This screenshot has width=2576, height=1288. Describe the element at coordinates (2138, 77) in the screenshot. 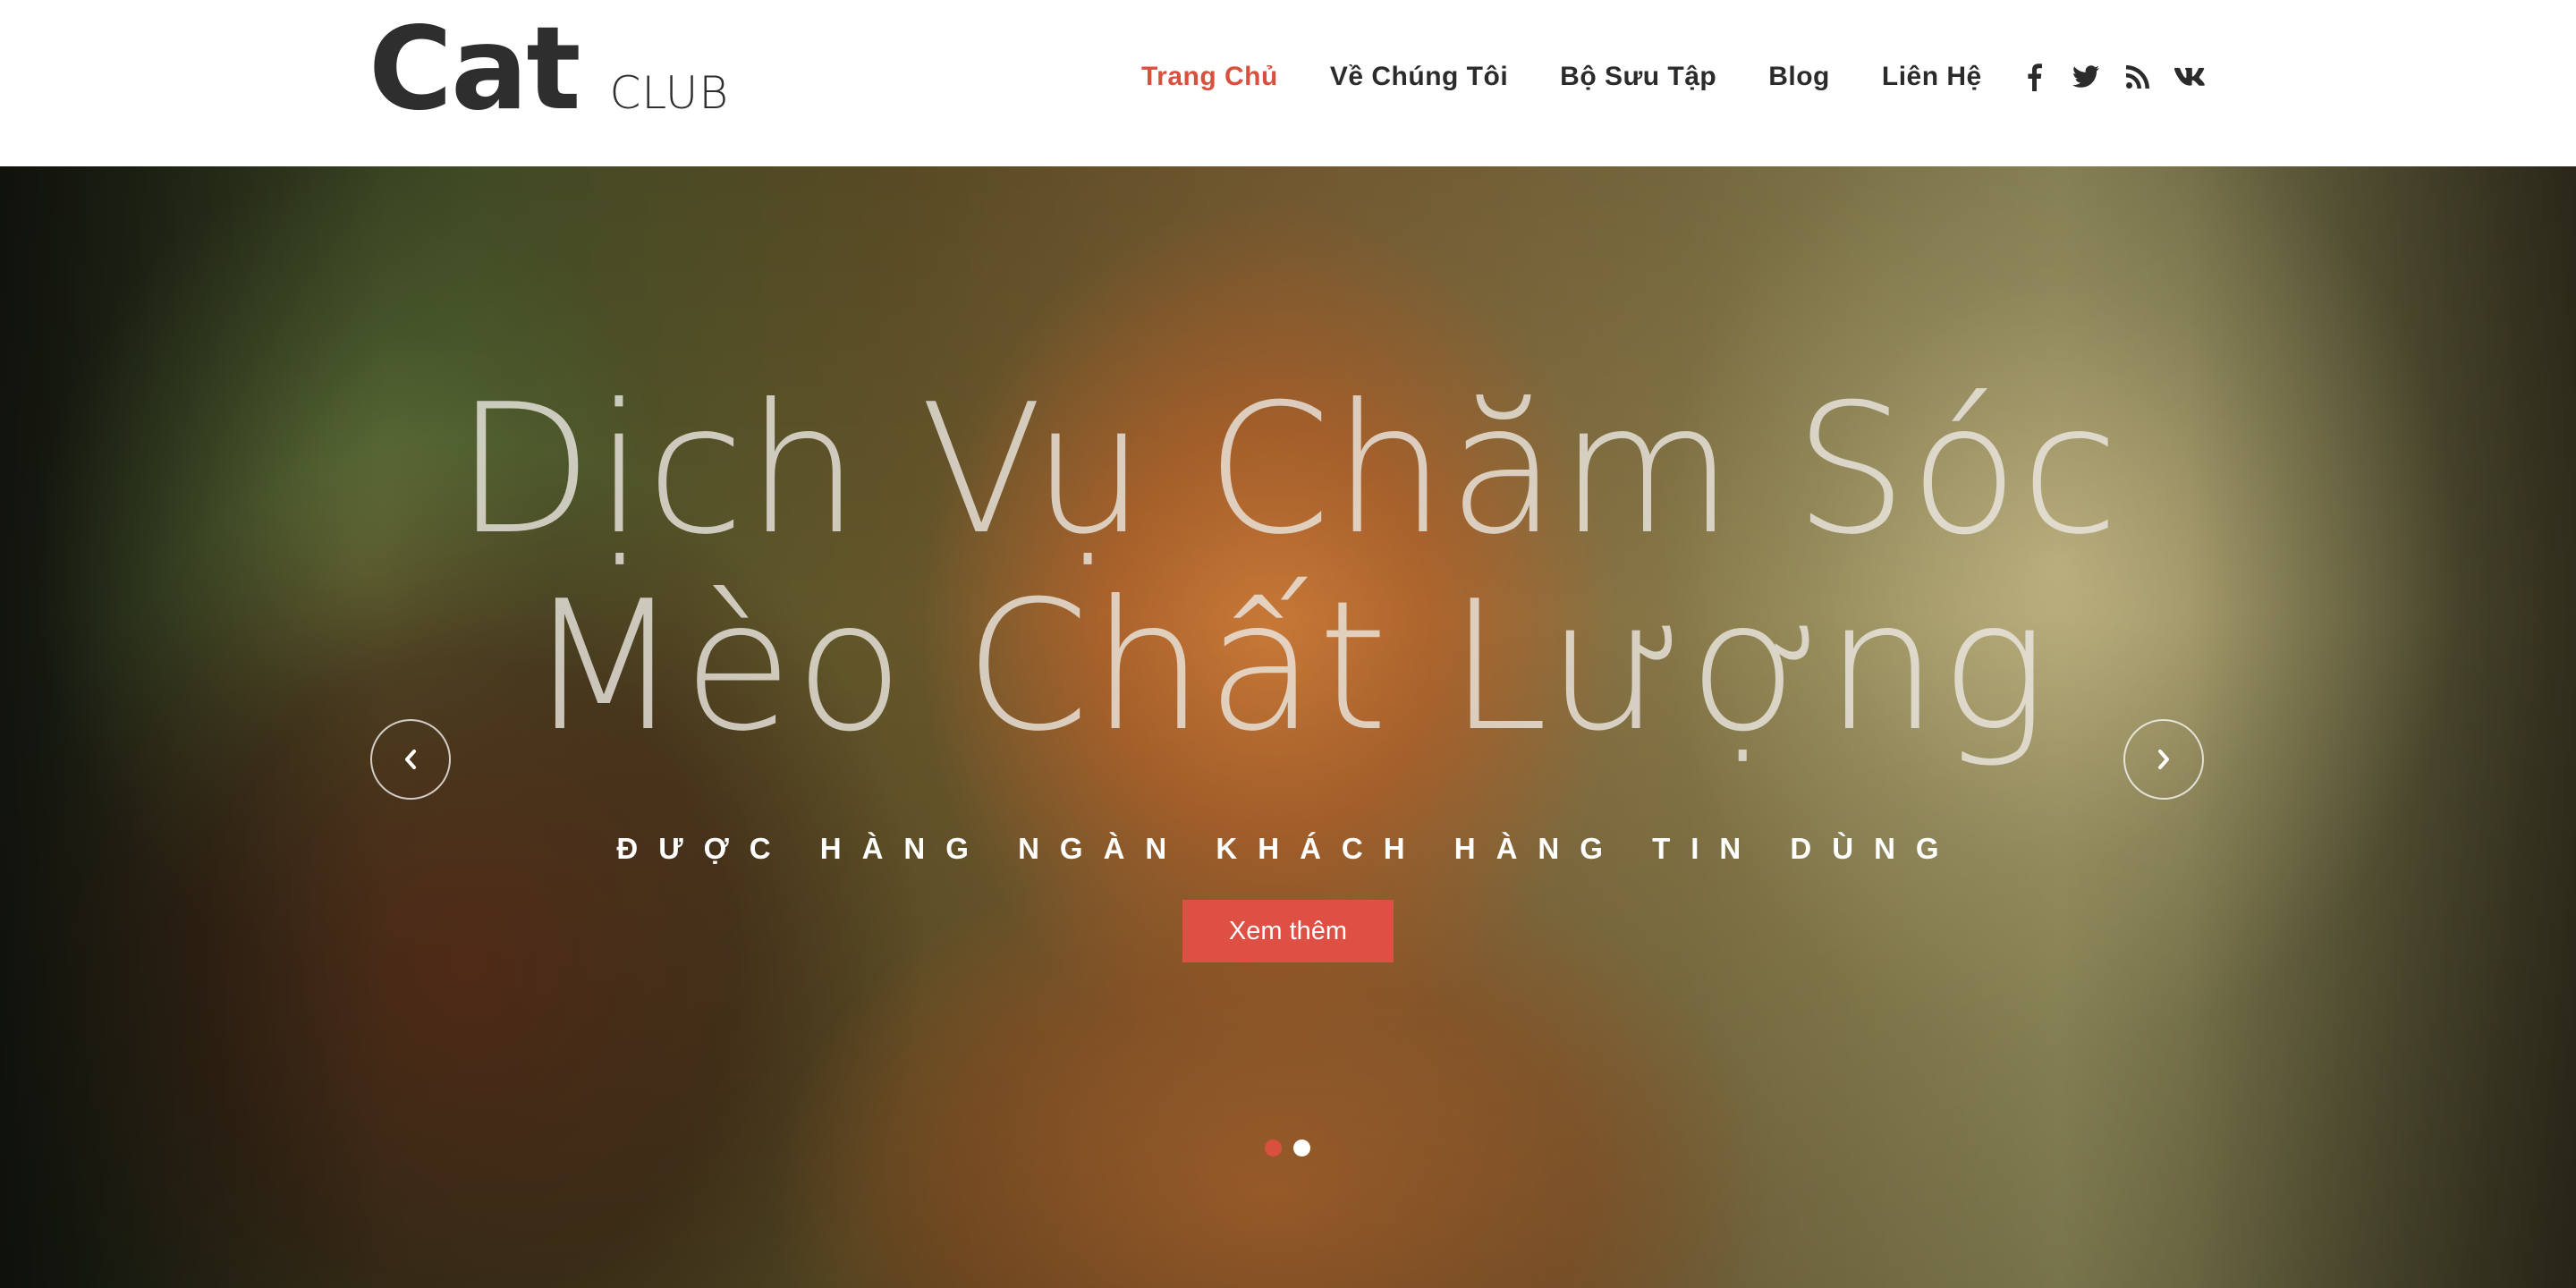

I see `rss-icon` at that location.